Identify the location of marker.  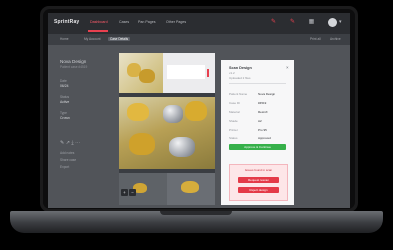
(208, 73).